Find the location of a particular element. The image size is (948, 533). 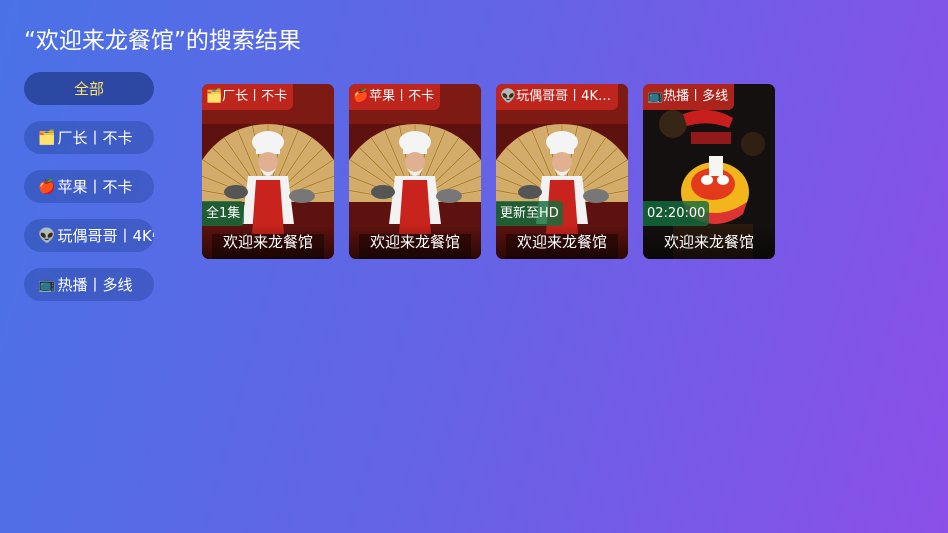

remark-badge: 更新至HD is located at coordinates (529, 213).